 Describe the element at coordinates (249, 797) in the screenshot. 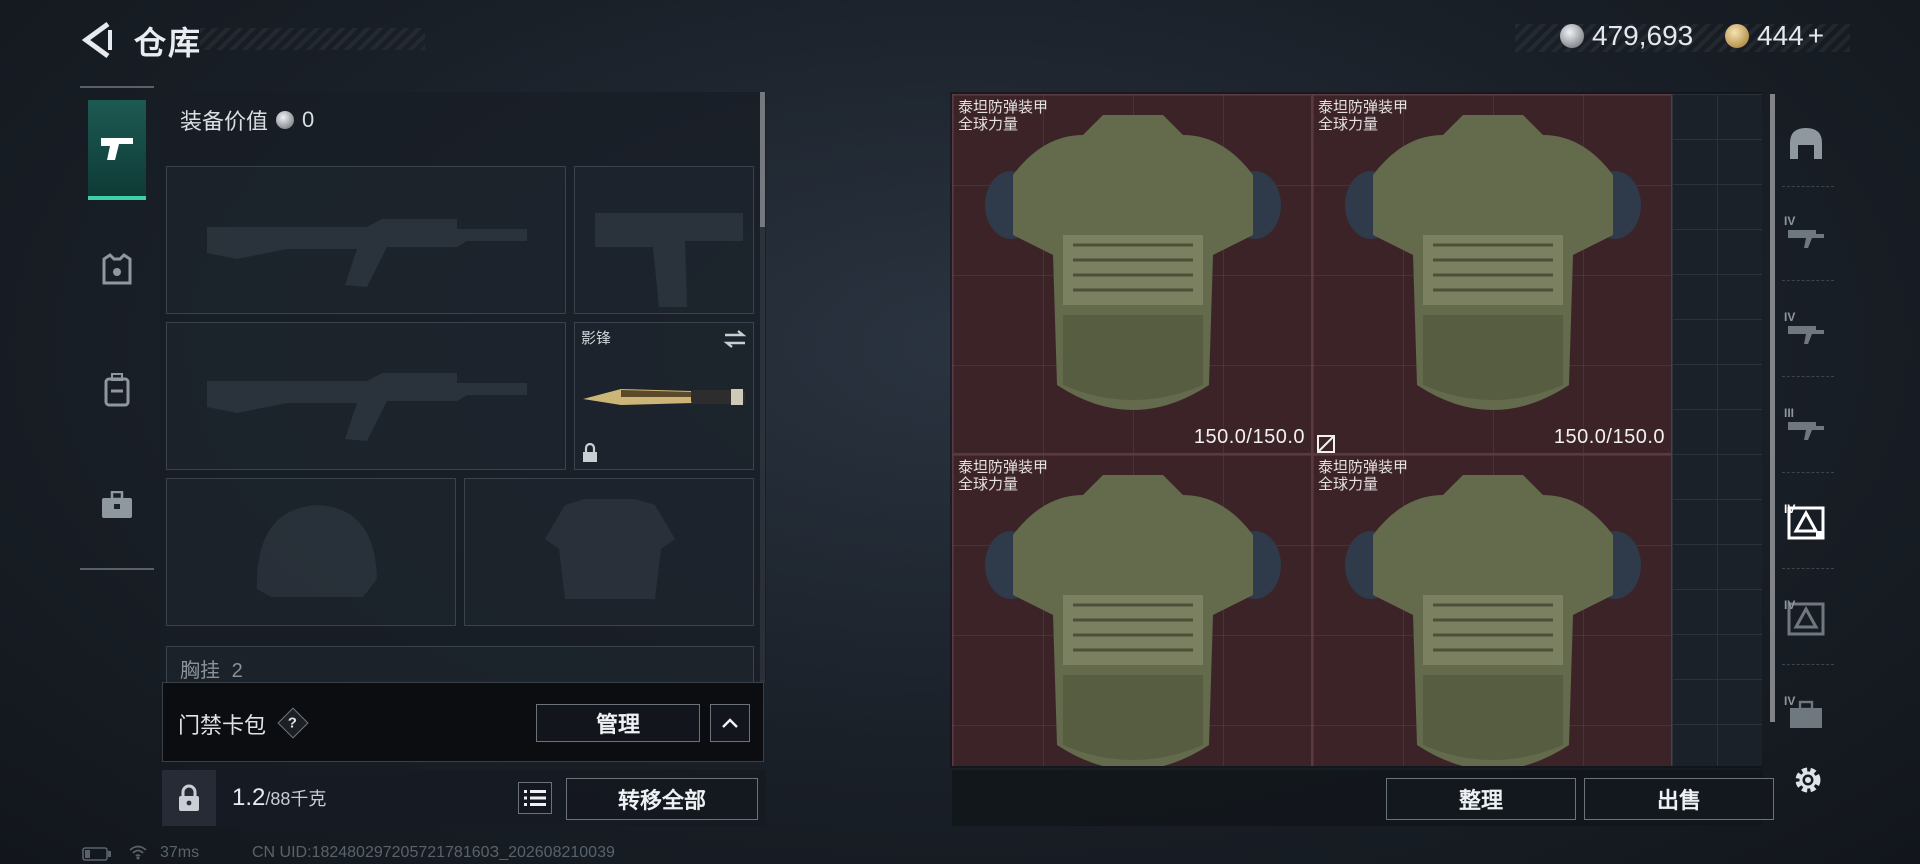

I see `weight-value: 1.2` at that location.